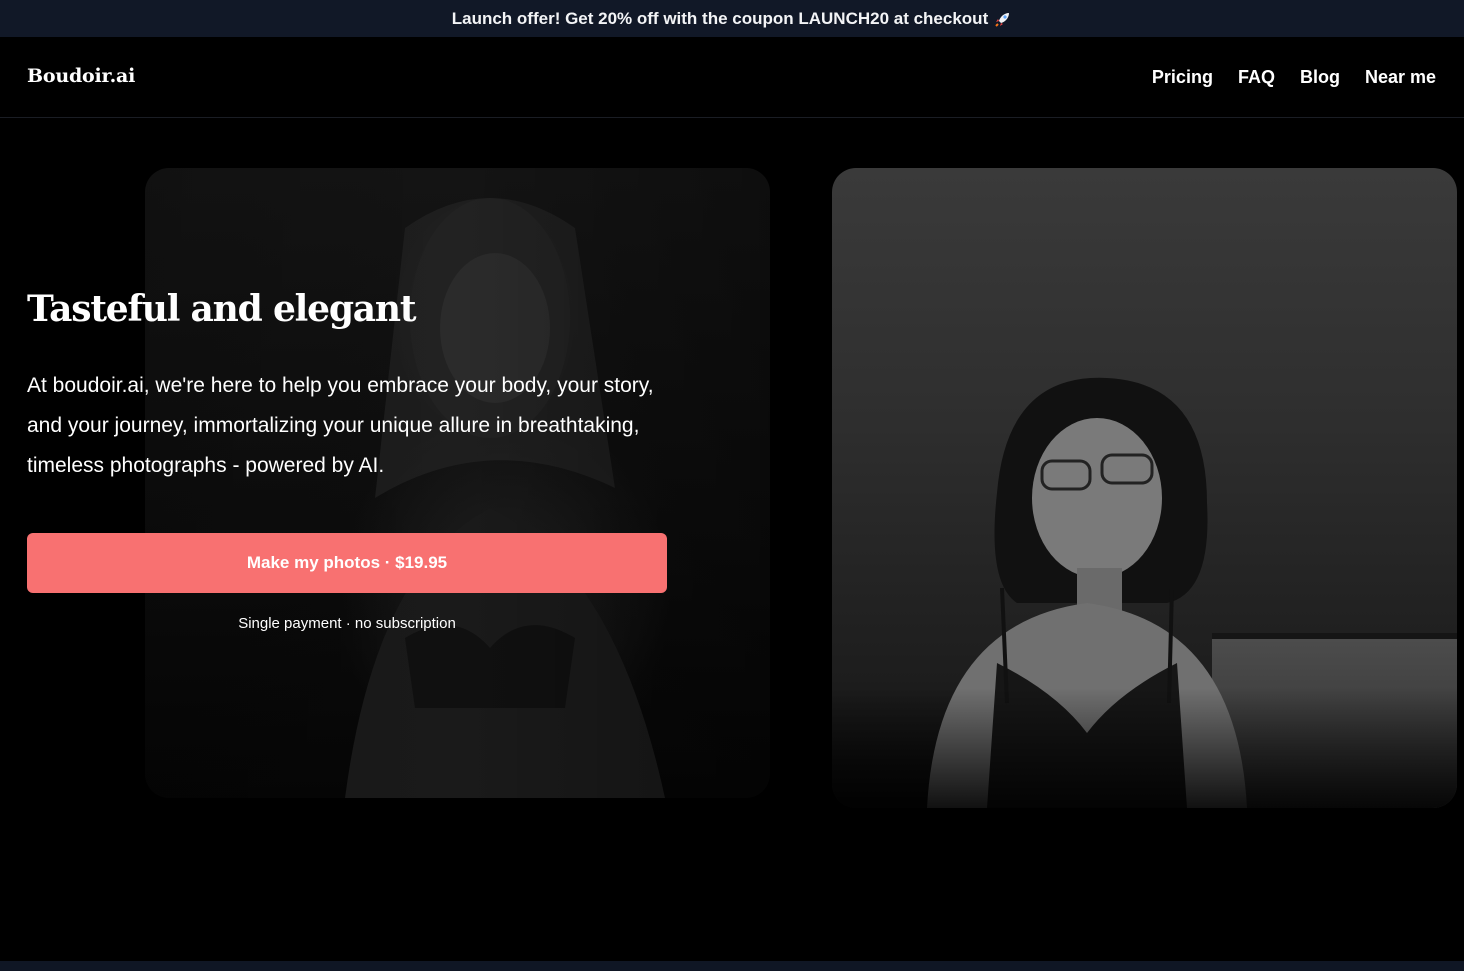 This screenshot has width=1464, height=971. I want to click on nav-link-pricing: Pricing, so click(1182, 77).